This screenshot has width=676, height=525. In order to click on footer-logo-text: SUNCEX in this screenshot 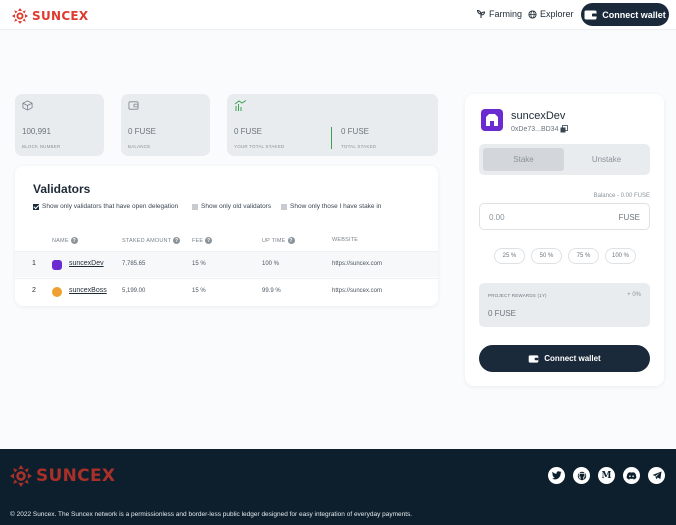, I will do `click(76, 476)`.